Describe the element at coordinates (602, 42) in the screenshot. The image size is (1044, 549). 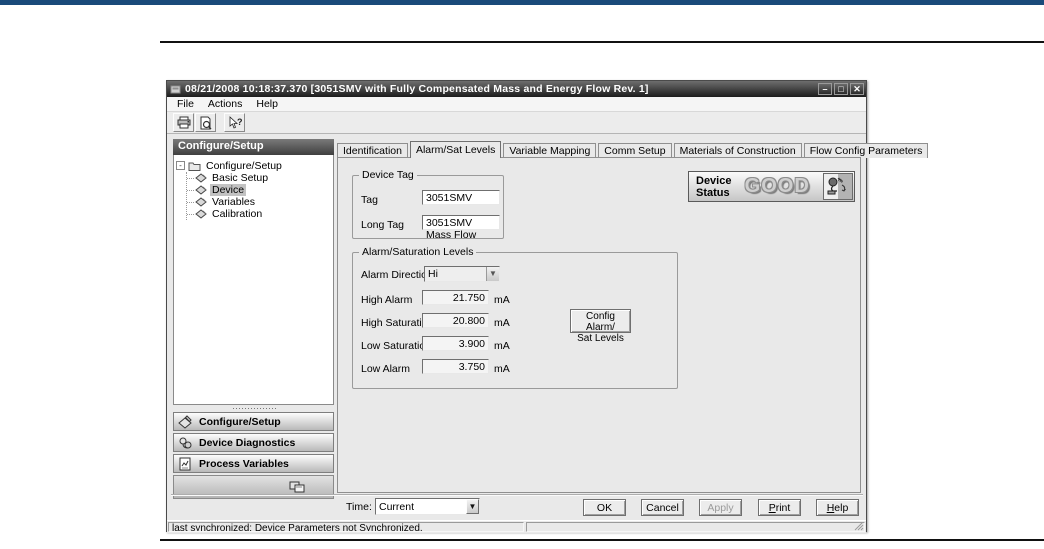
I see `page-divider-top` at that location.